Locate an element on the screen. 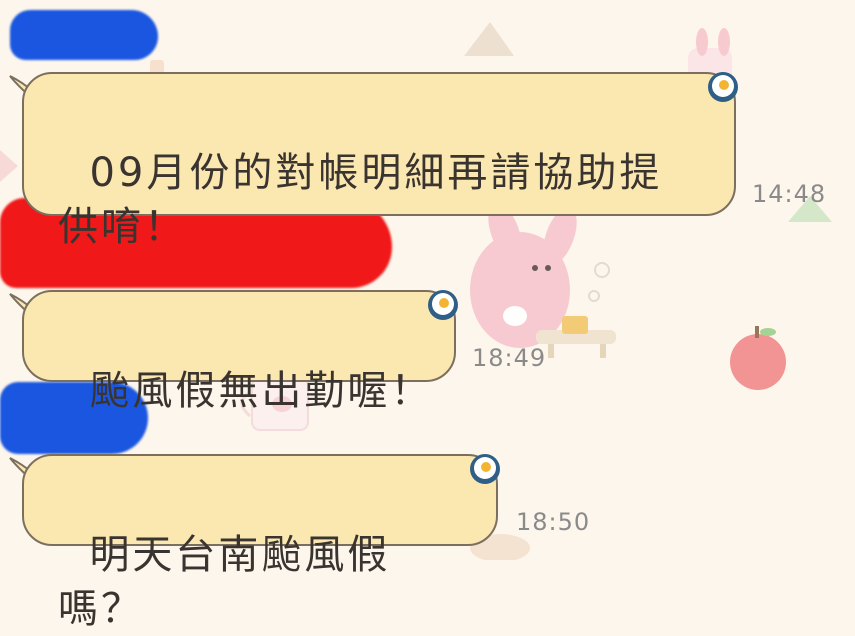 The image size is (855, 636). message-text: 明天台南颱風假嗎？ is located at coordinates (224, 582).